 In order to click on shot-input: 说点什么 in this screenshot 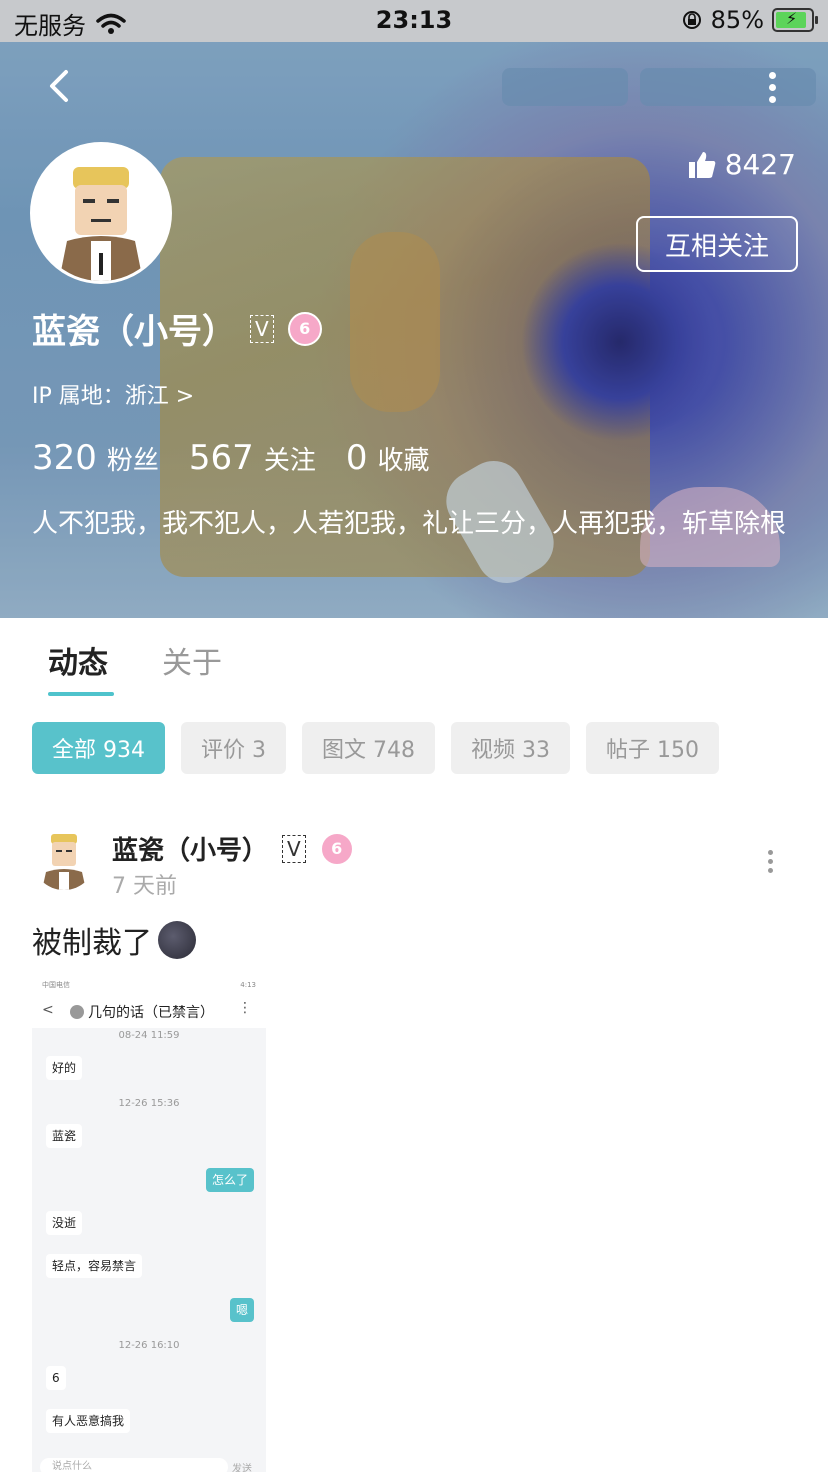, I will do `click(134, 1465)`.